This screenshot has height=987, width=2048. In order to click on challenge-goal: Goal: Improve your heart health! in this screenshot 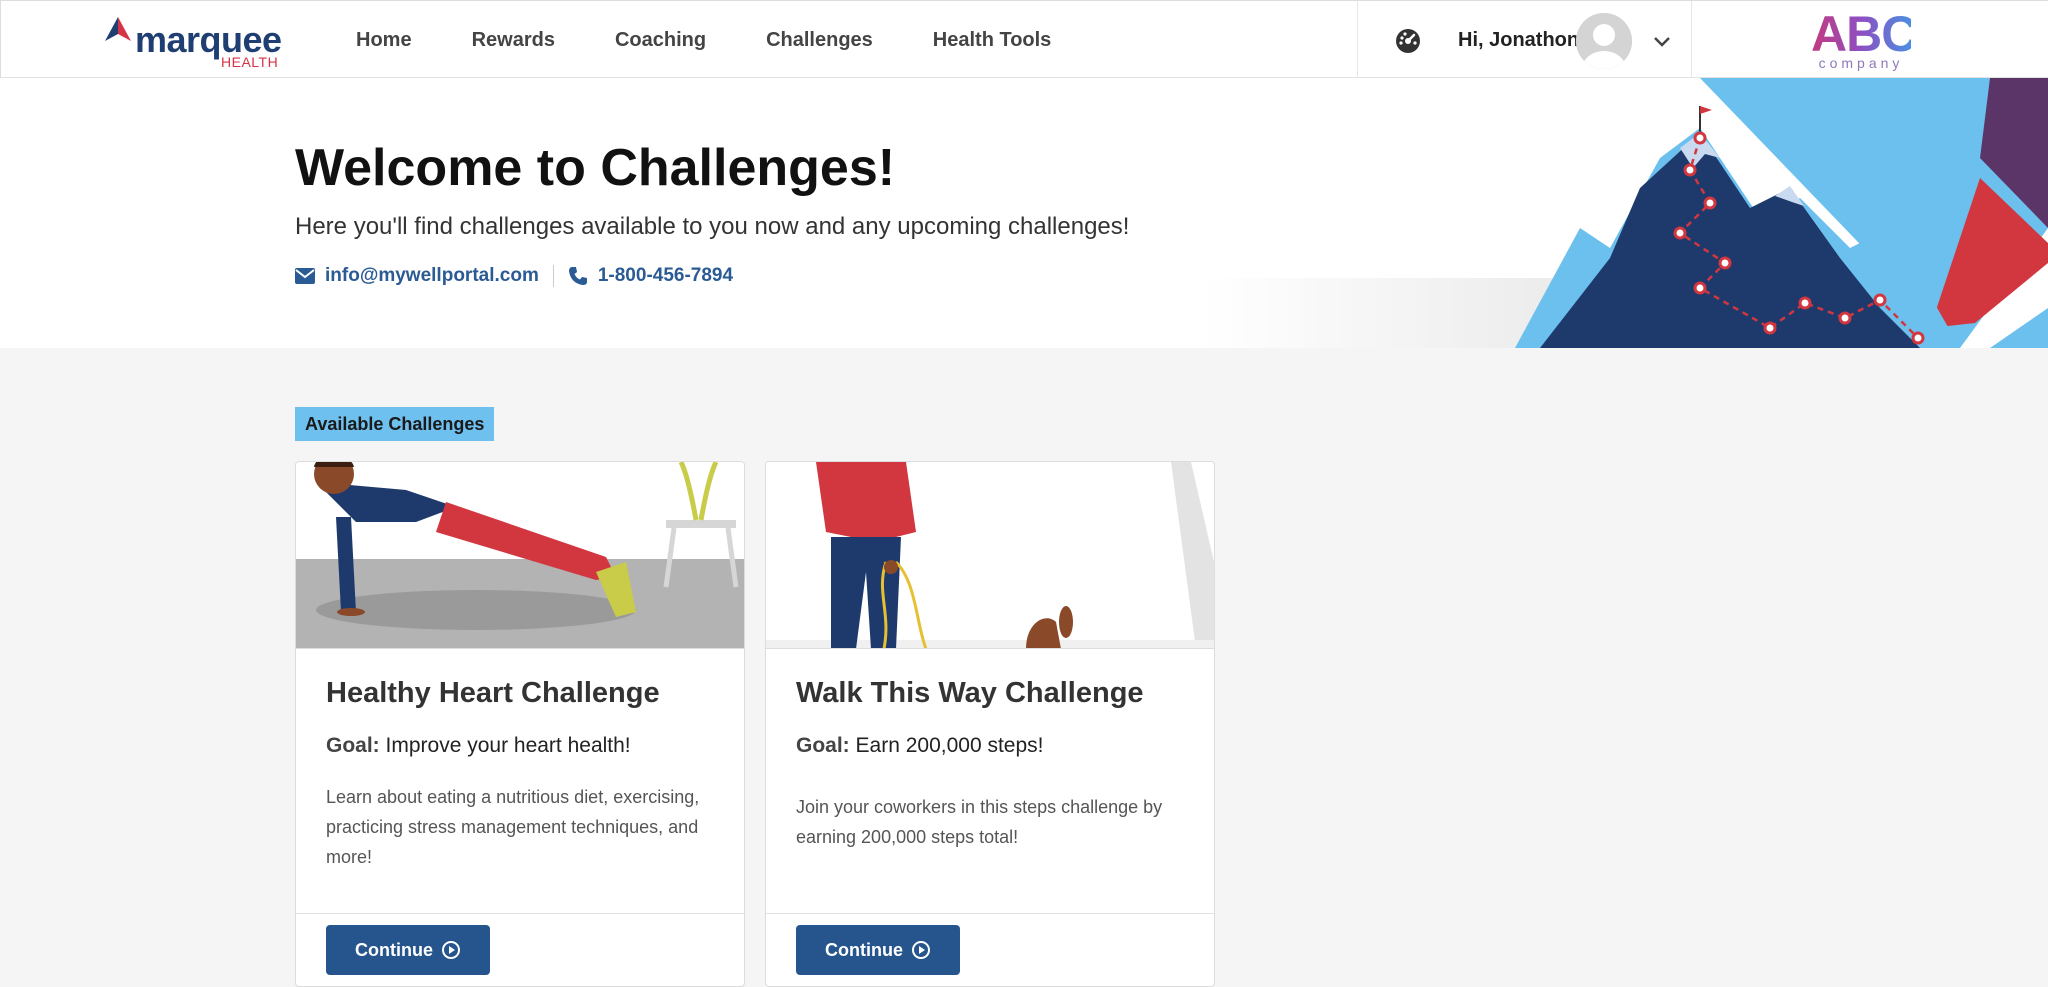, I will do `click(478, 746)`.